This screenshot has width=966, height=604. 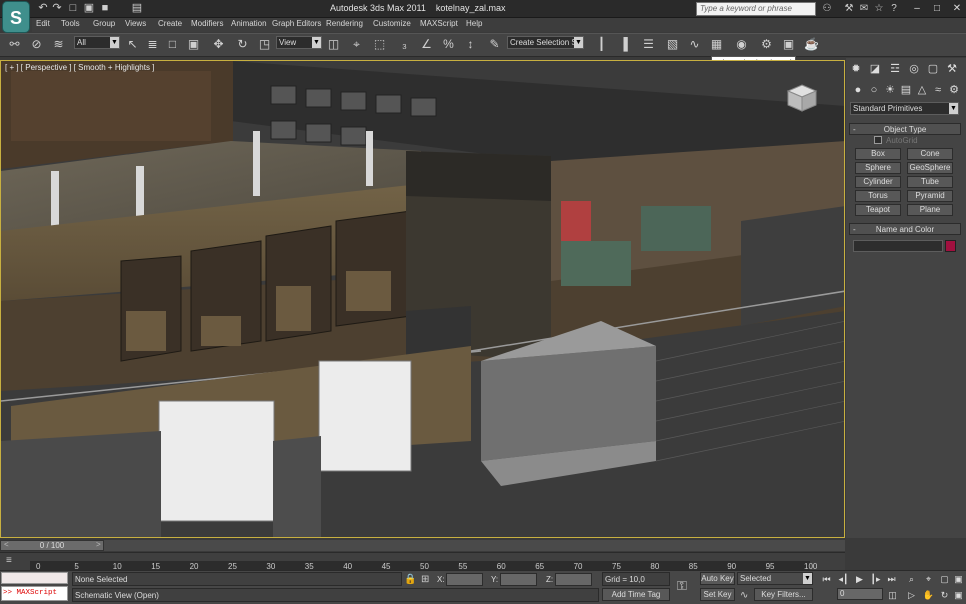 What do you see at coordinates (952, 69) in the screenshot?
I see `utilities-tab-icon: ⚒` at bounding box center [952, 69].